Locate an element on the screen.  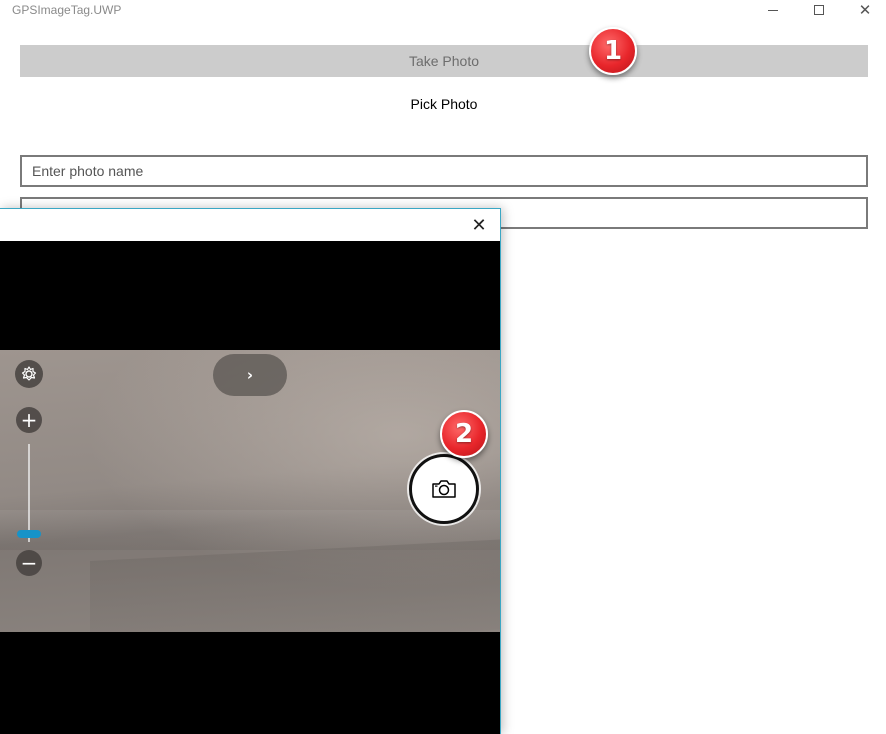
close-window-button: ✕ is located at coordinates (864, 10).